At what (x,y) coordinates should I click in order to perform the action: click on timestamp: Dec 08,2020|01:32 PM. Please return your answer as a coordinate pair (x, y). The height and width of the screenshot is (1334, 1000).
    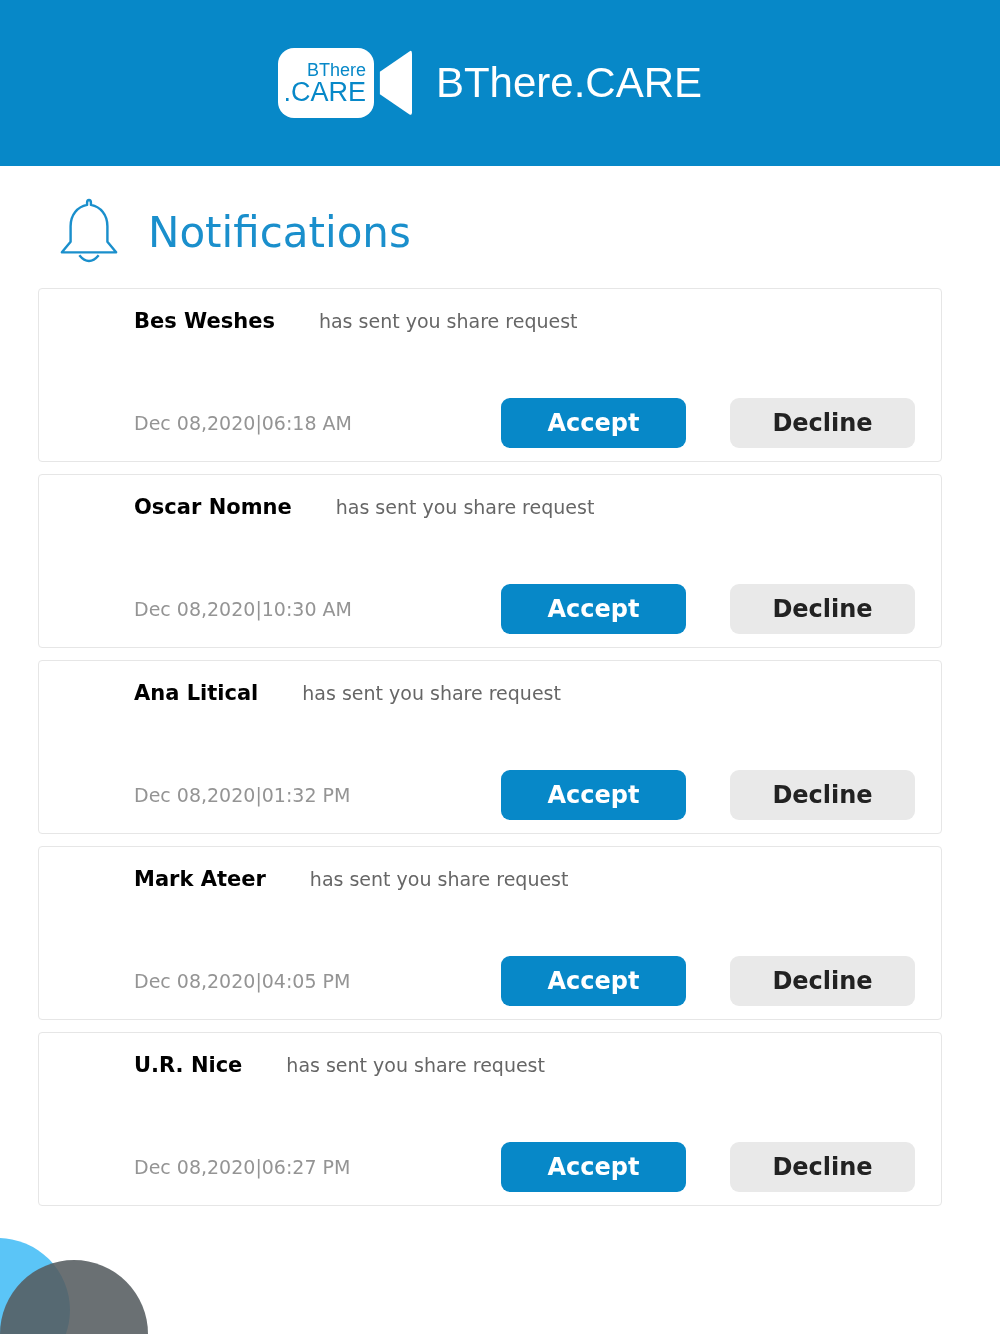
    Looking at the image, I should click on (243, 795).